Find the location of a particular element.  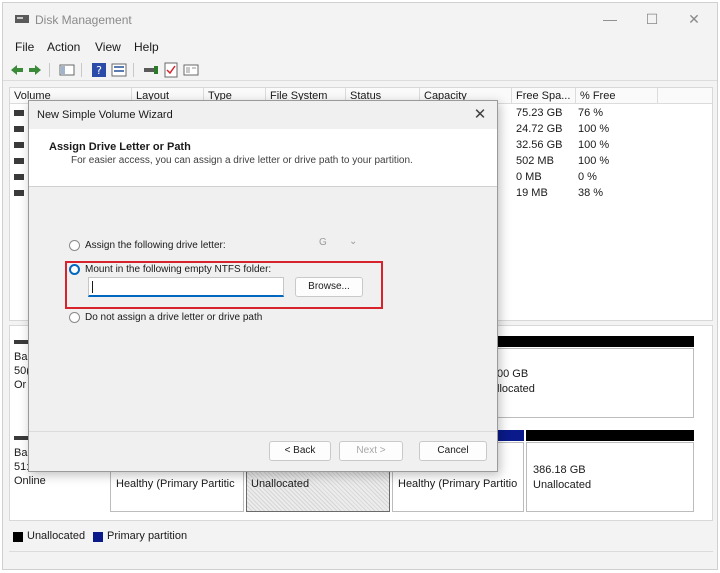

assign-letter-label: Assign the following drive letter: is located at coordinates (155, 245).